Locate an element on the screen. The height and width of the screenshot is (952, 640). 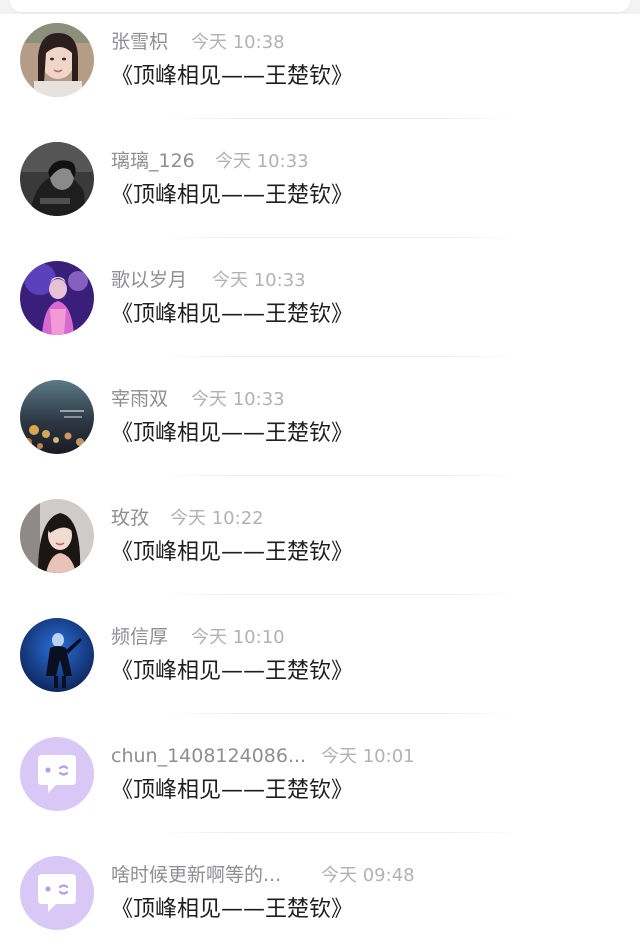
sender-name: 频信厚 is located at coordinates (139, 637).